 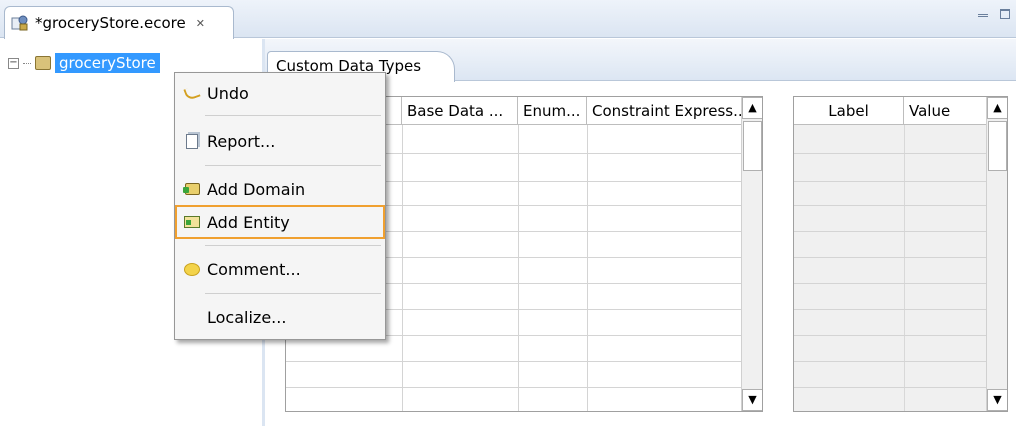 I want to click on menu-item-add-domain: Add Domain, so click(x=280, y=189).